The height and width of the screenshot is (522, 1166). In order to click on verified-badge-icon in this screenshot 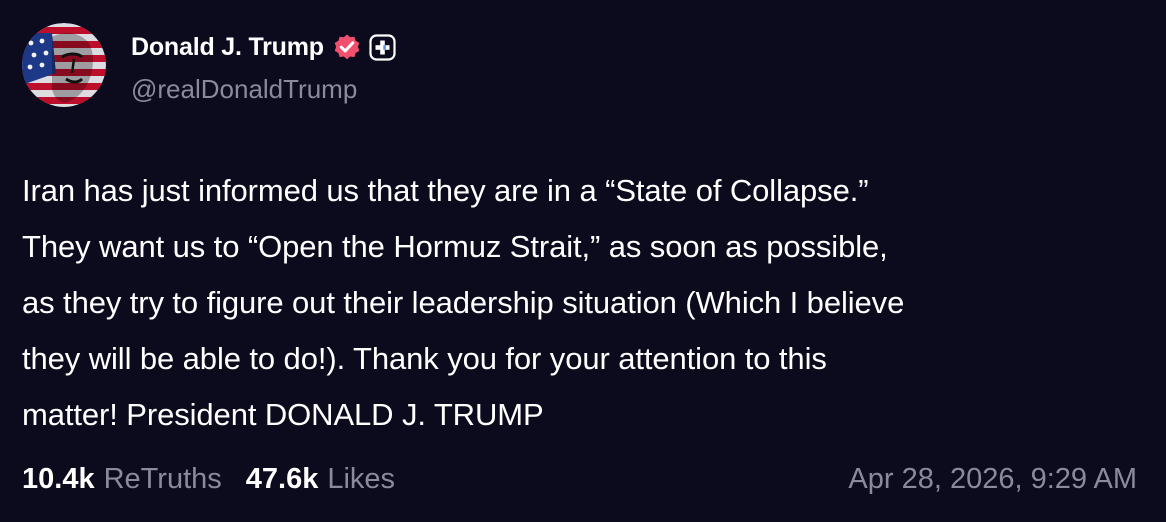, I will do `click(347, 47)`.